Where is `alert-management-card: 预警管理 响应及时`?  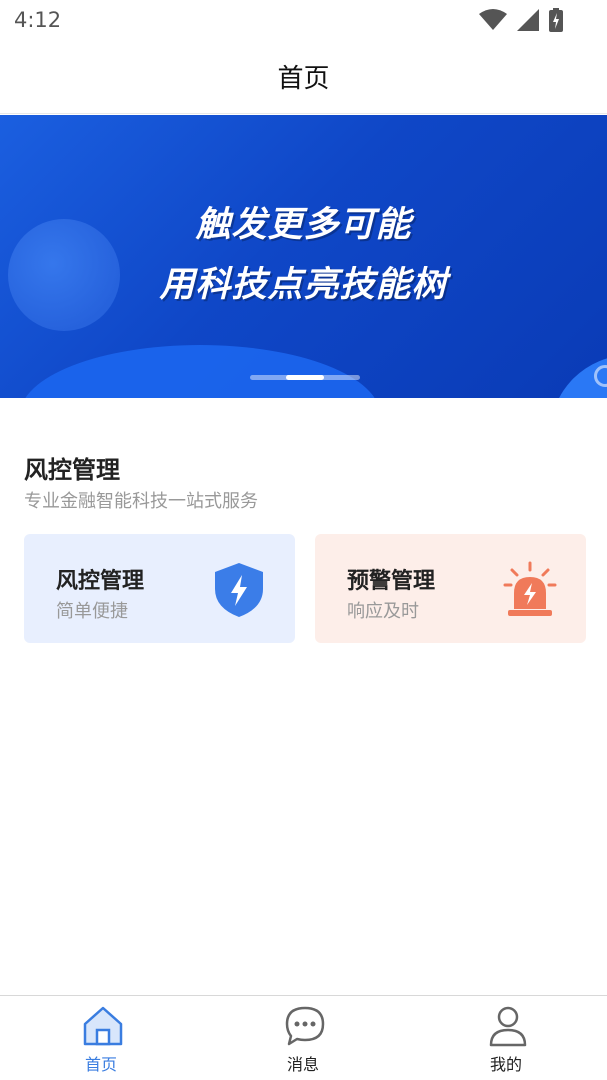 alert-management-card: 预警管理 响应及时 is located at coordinates (450, 588).